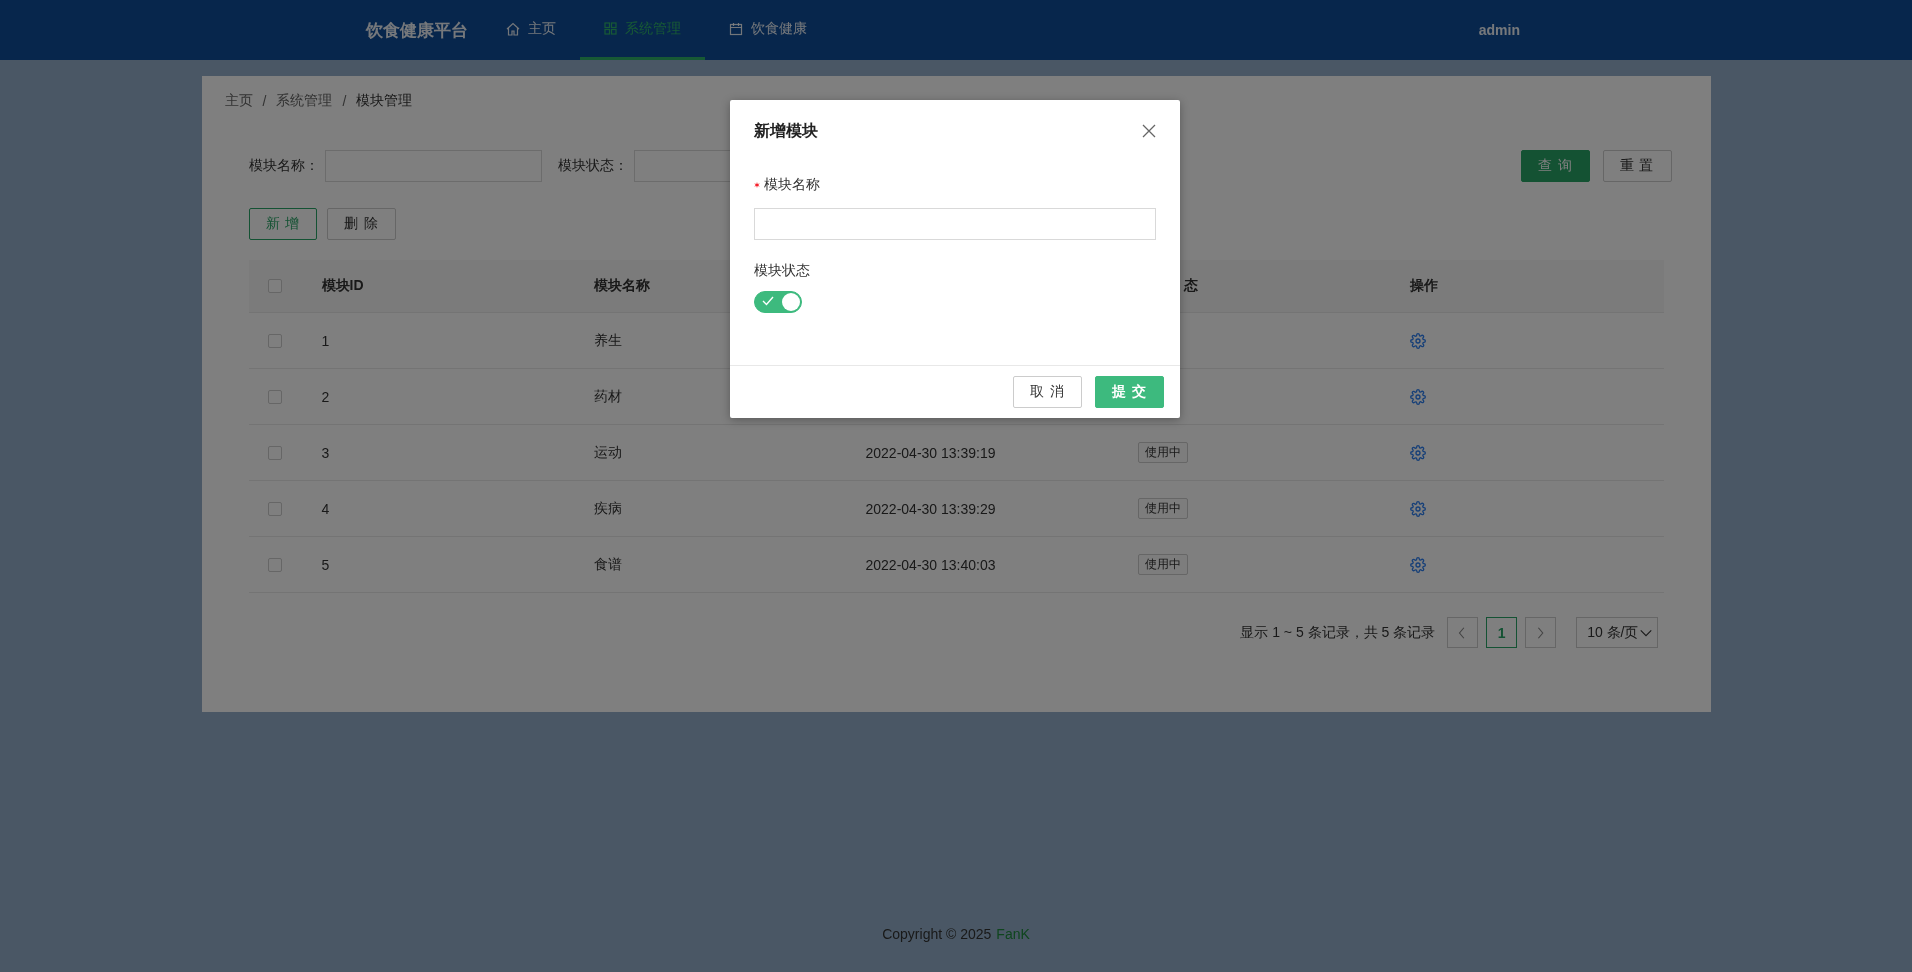 The height and width of the screenshot is (972, 1912). Describe the element at coordinates (325, 452) in the screenshot. I see `table-cell-text: 3` at that location.